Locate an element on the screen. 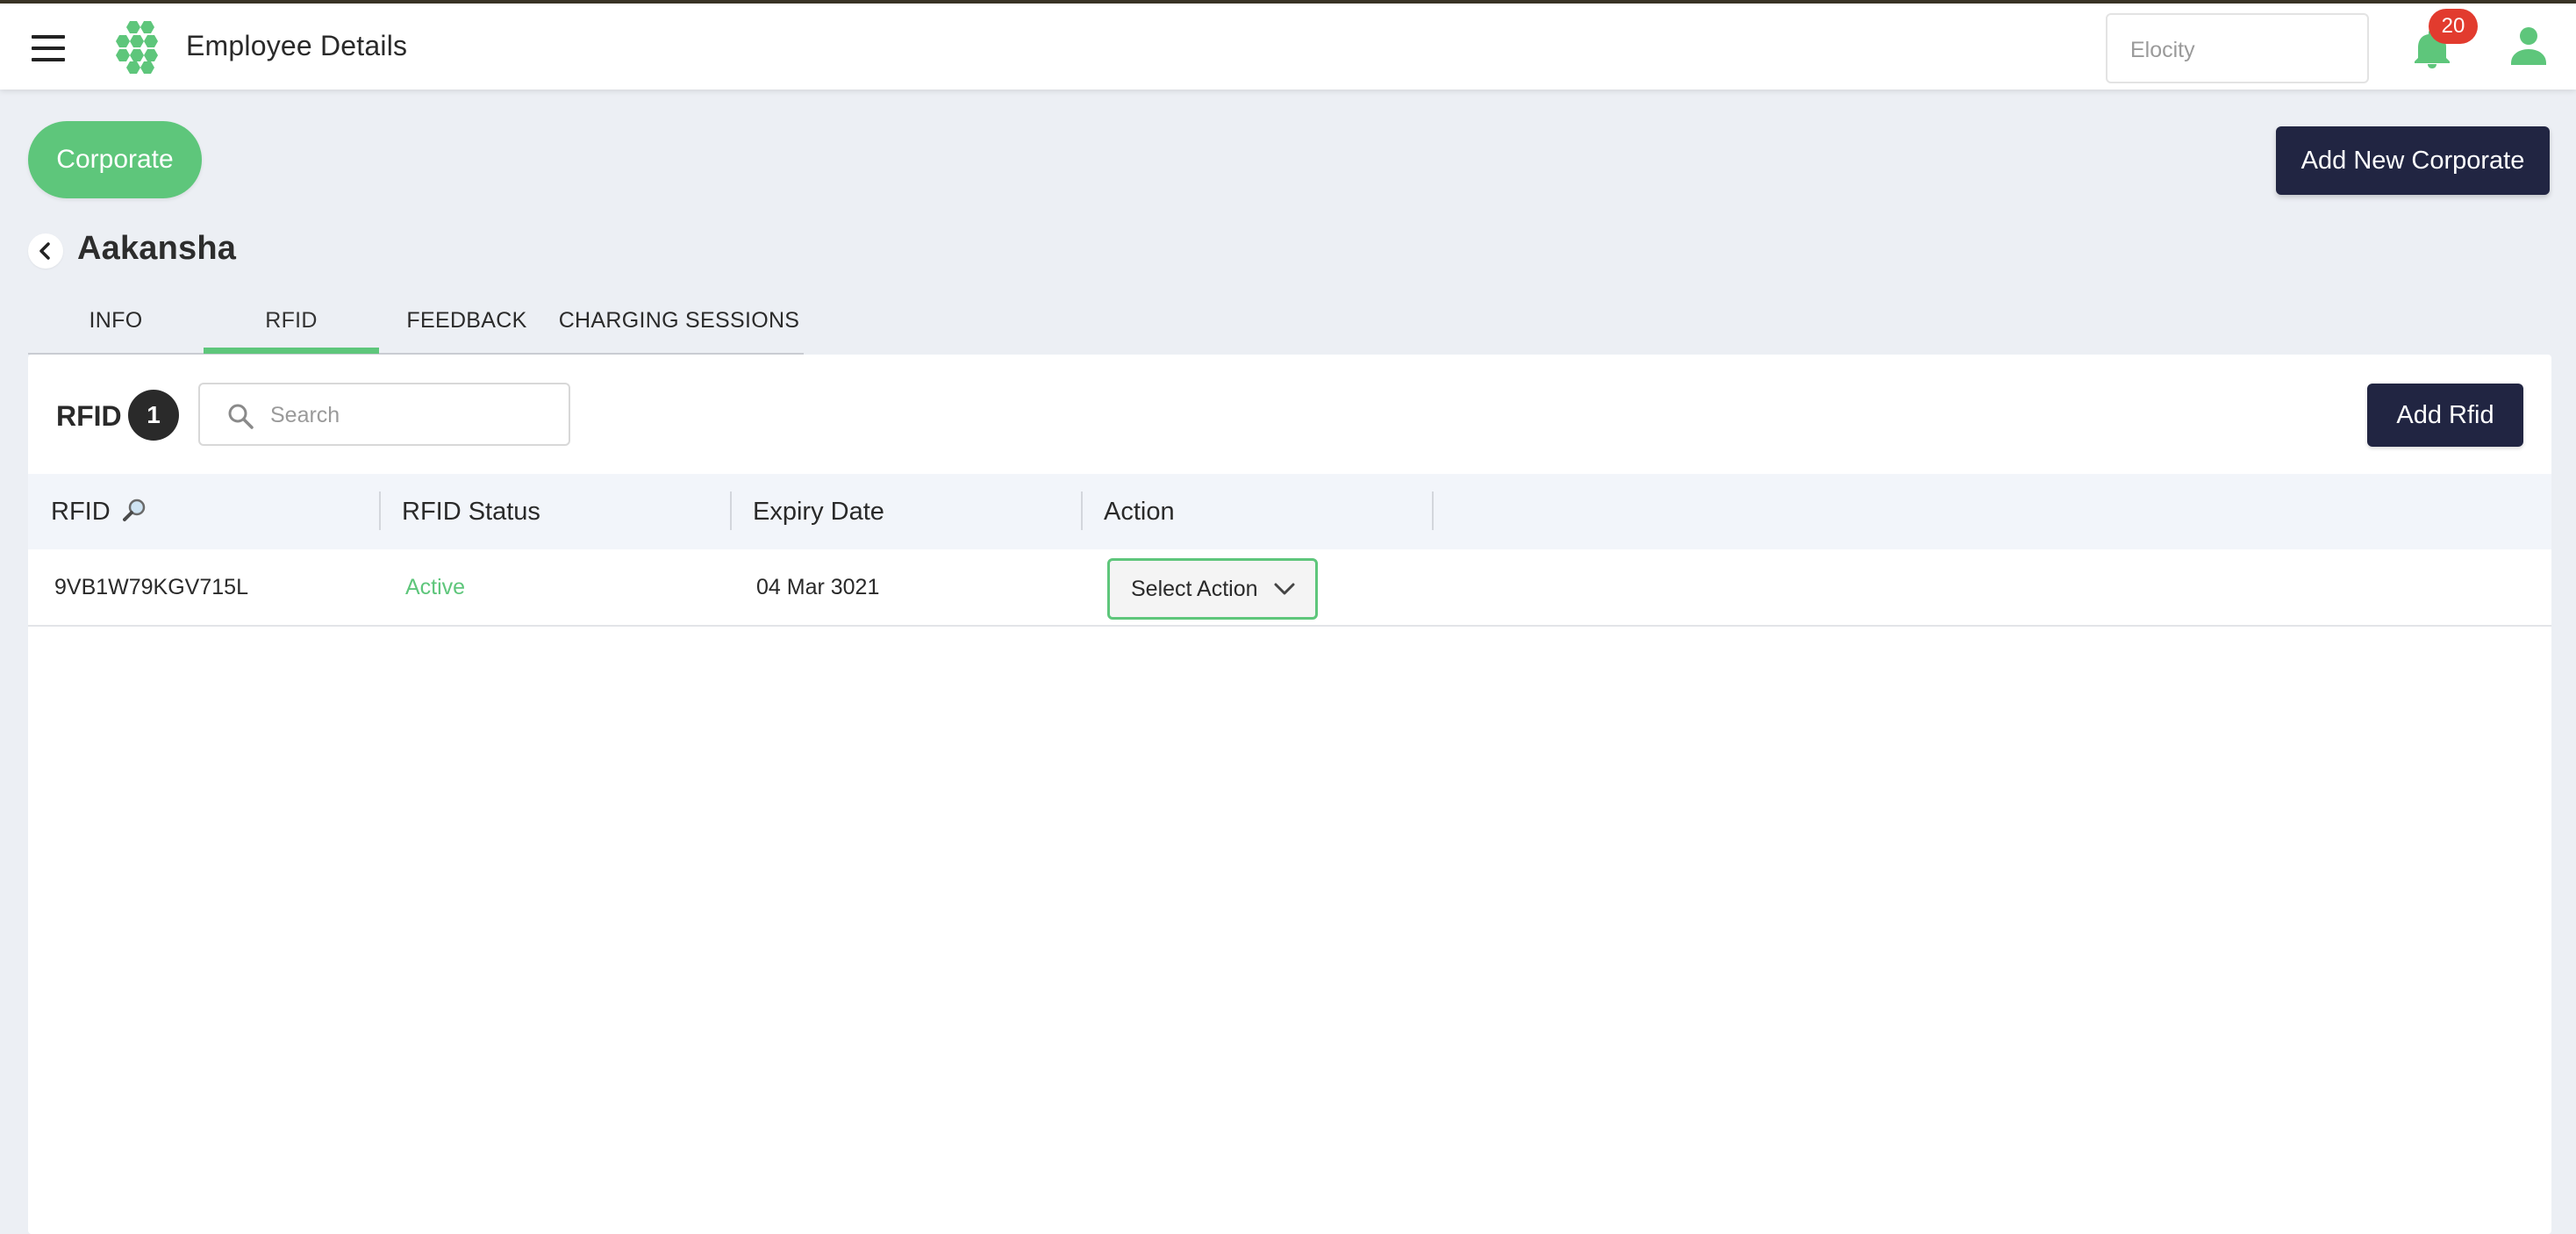 This screenshot has height=1234, width=2576. tab-charging-sessions: CHARGING SESSIONS is located at coordinates (679, 321).